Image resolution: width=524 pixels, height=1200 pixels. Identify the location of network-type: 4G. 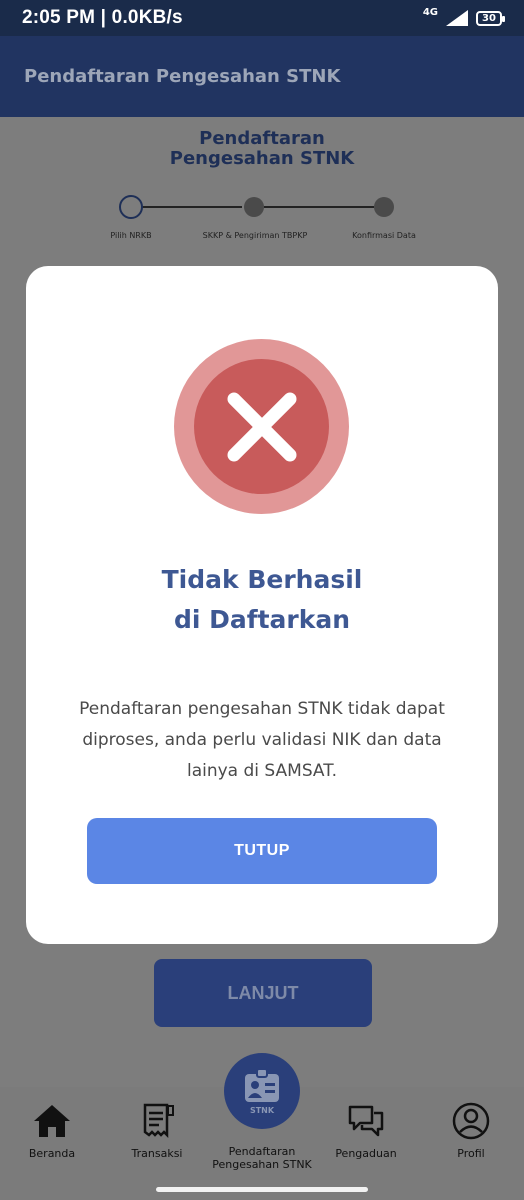
(430, 12).